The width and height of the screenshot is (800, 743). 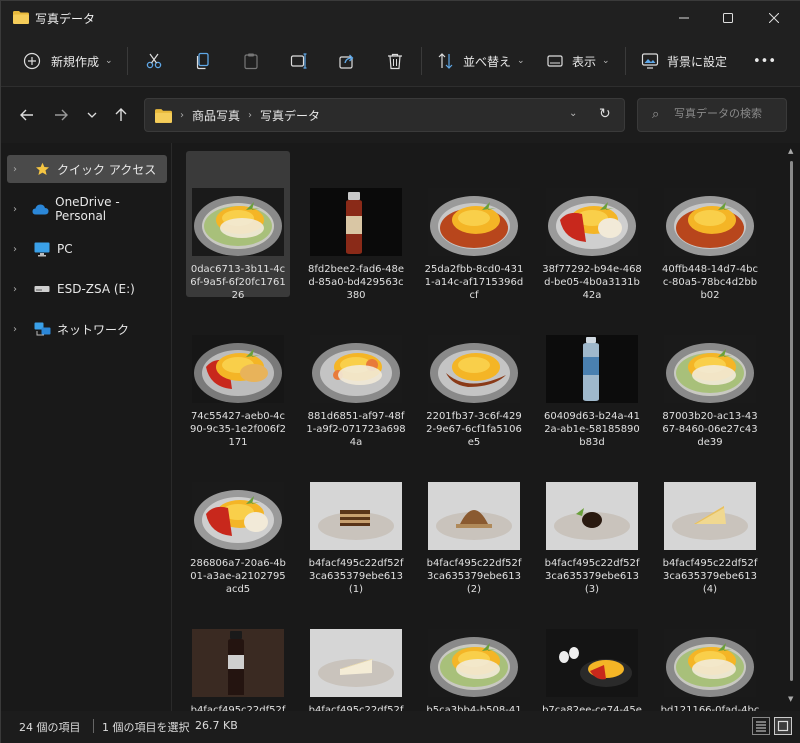 I want to click on file-tile: 881d6851-af97-48f1-a9f2-071723a6984a, so click(x=356, y=373).